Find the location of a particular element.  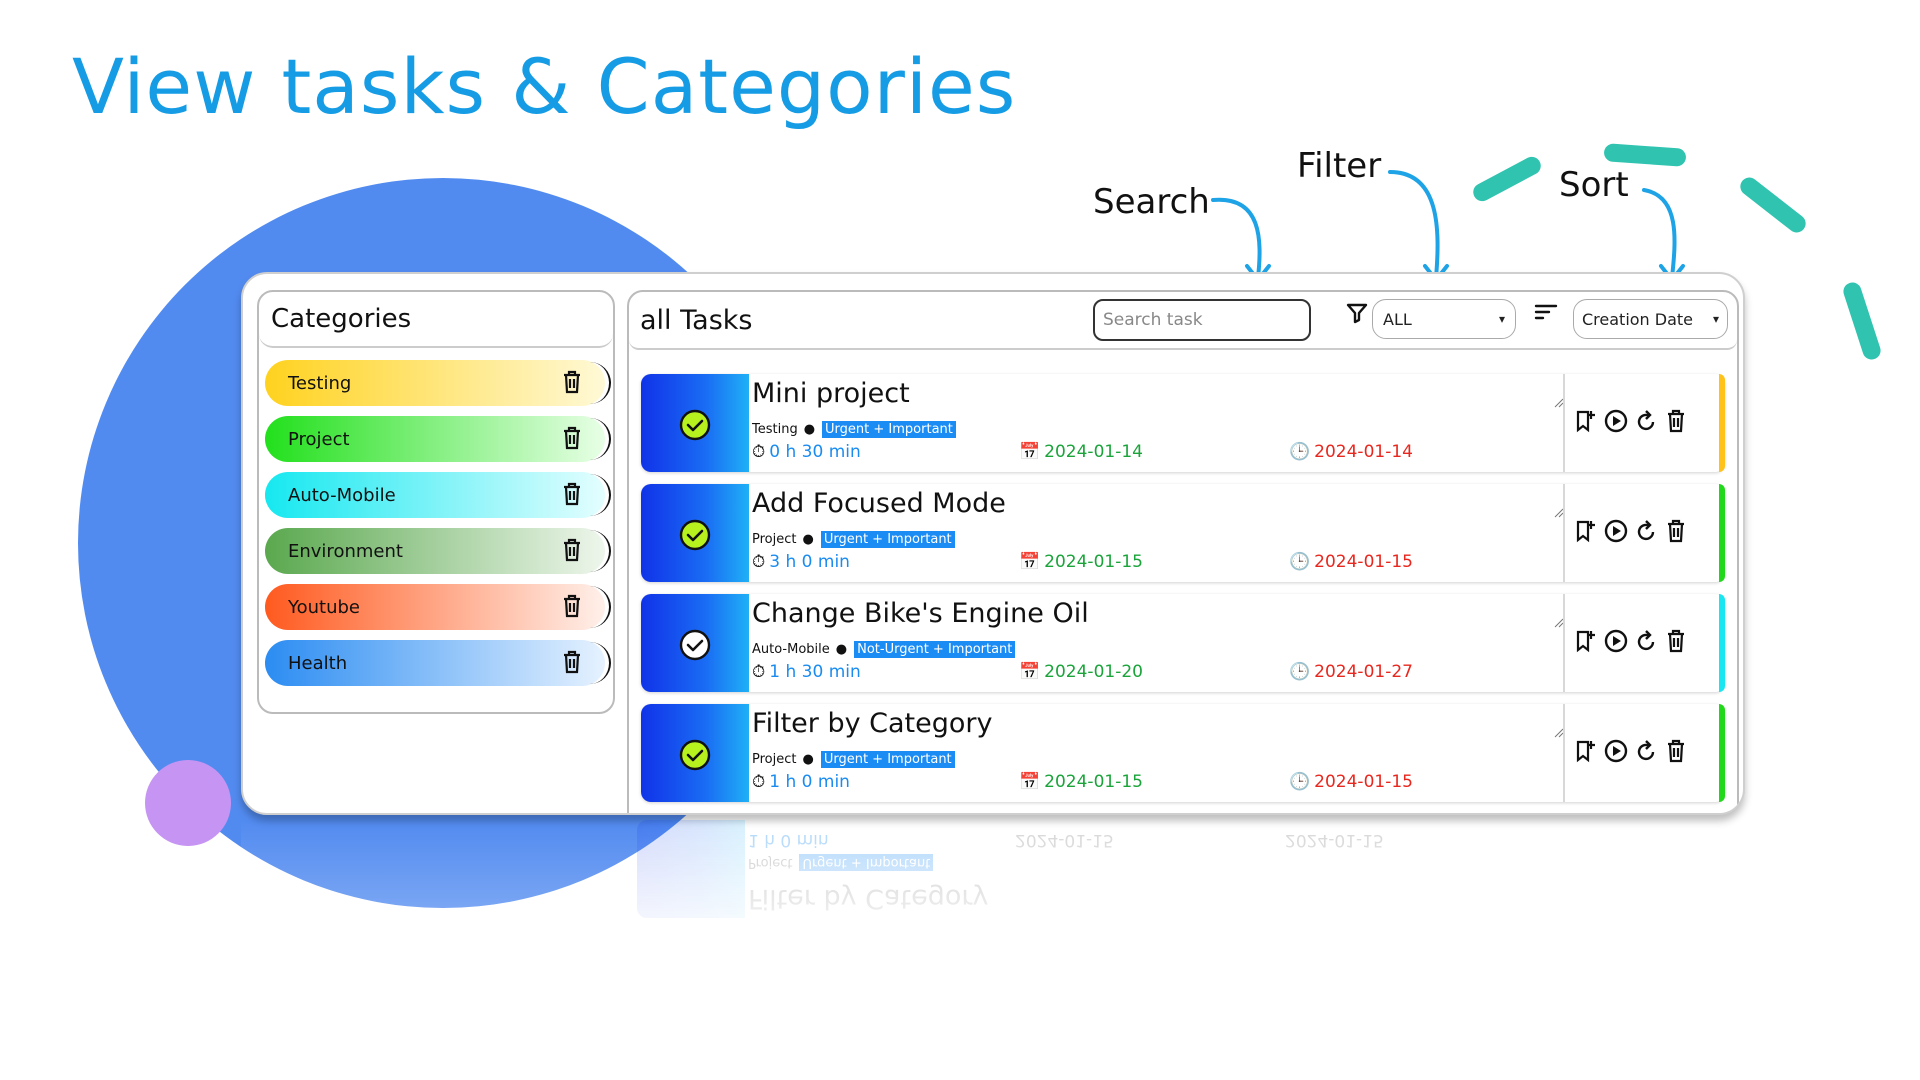

duration-value: 1 h 30 min is located at coordinates (815, 672).